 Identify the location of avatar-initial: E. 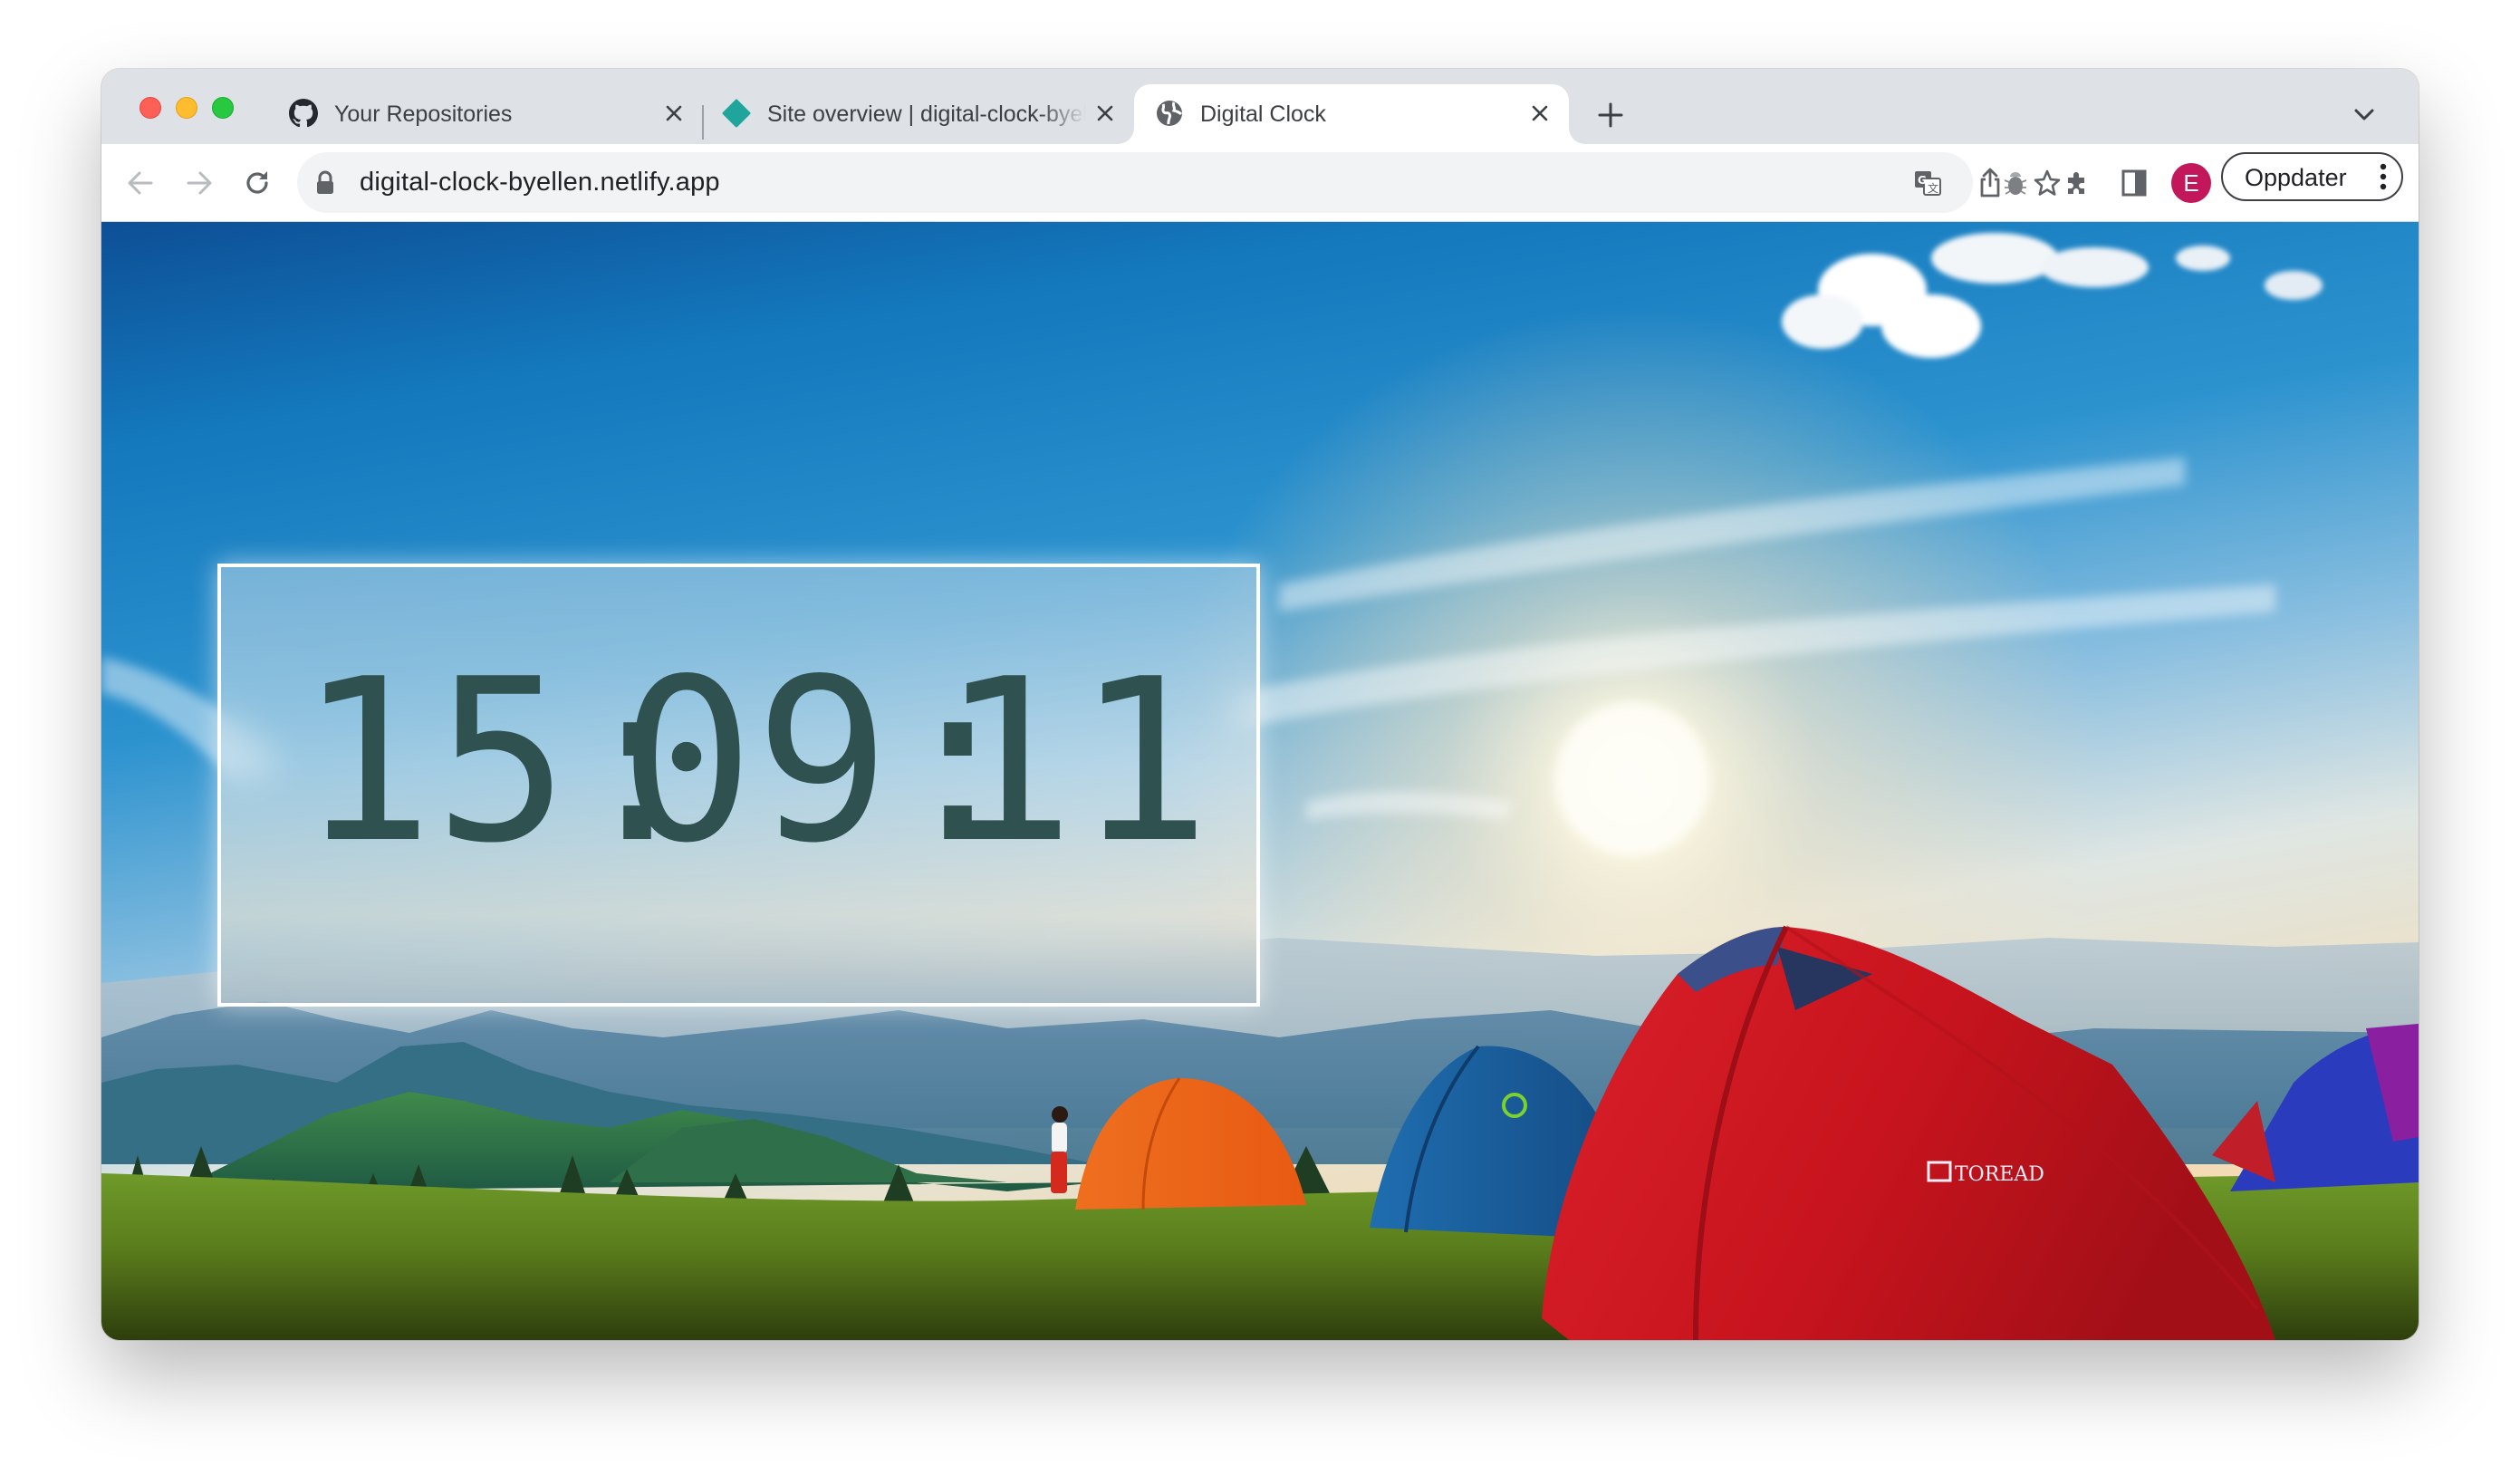
(2191, 183).